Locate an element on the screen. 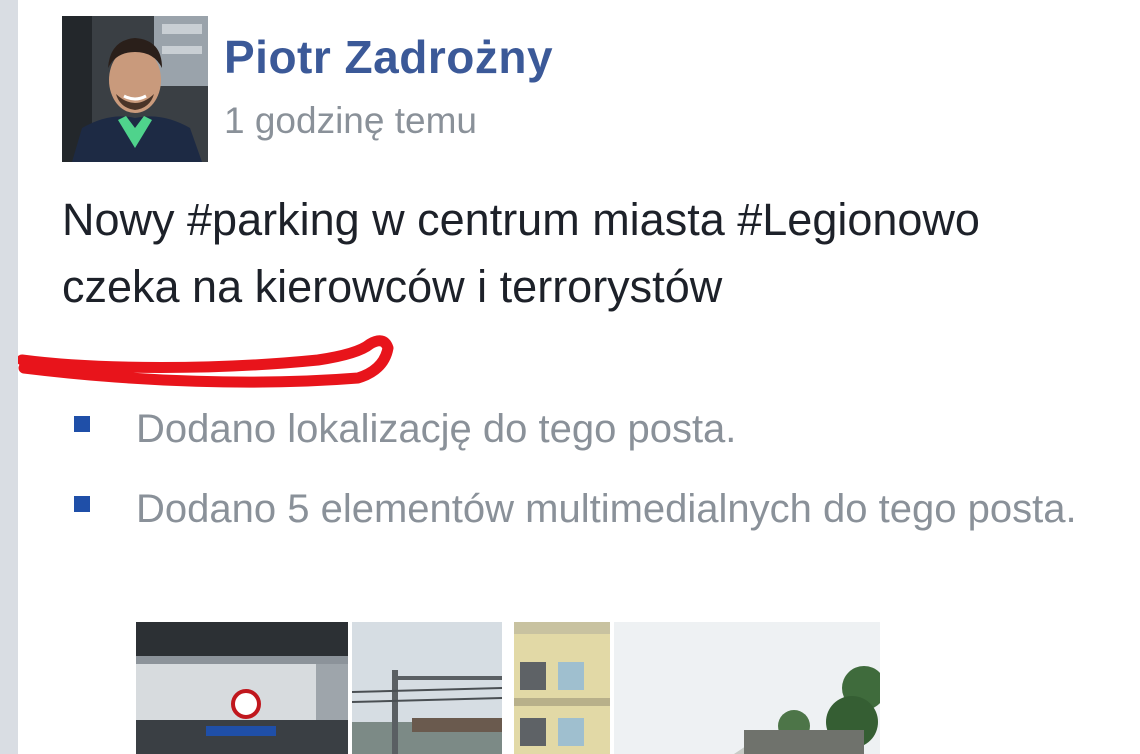 The image size is (1140, 754). red-underline-annotation is located at coordinates (206, 361).